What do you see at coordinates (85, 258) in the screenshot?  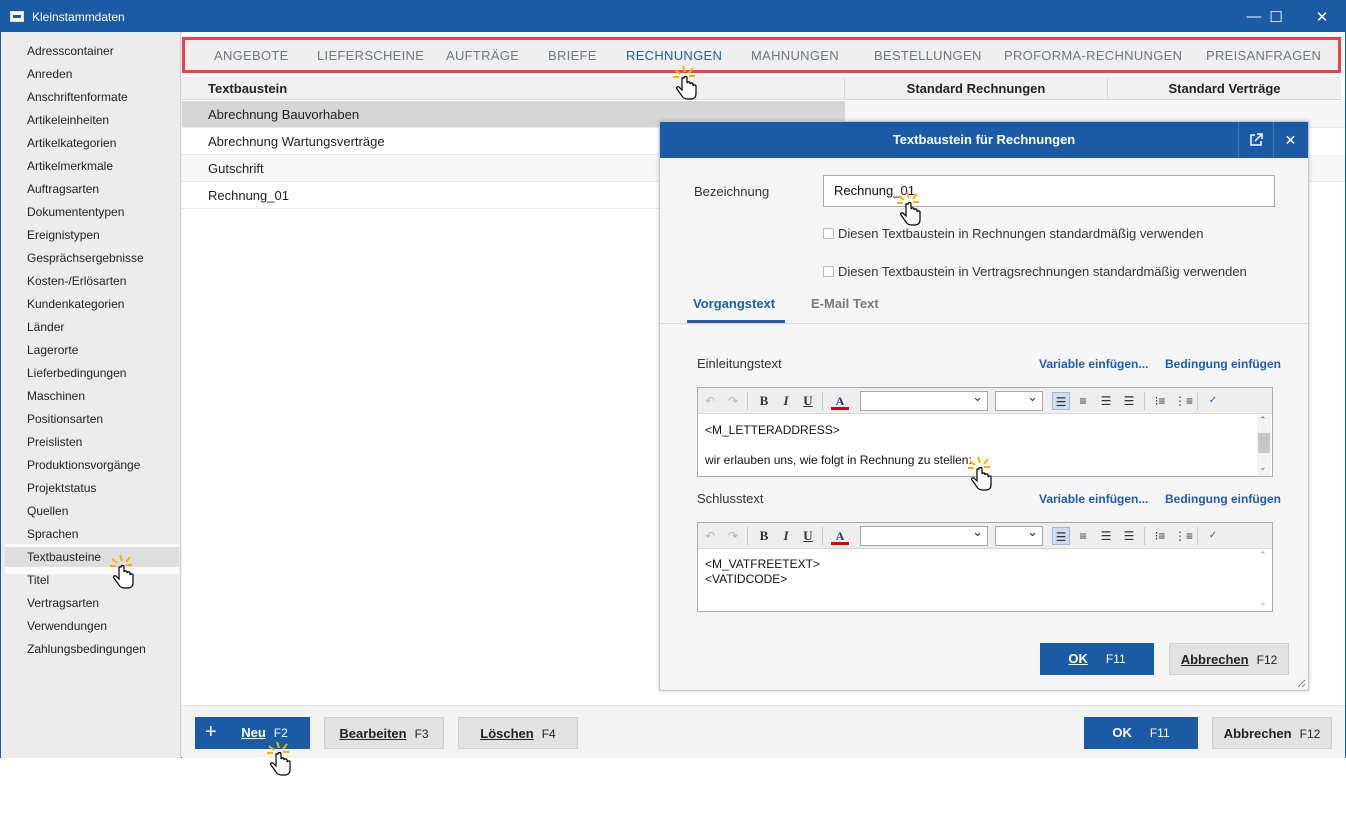 I see `sidebar-item: Gesprächsergebnisse` at bounding box center [85, 258].